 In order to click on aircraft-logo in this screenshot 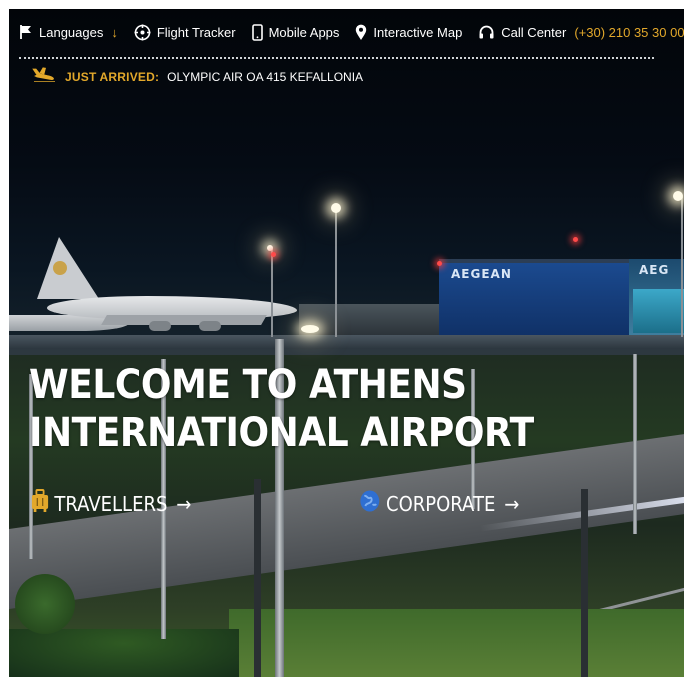, I will do `click(60, 268)`.